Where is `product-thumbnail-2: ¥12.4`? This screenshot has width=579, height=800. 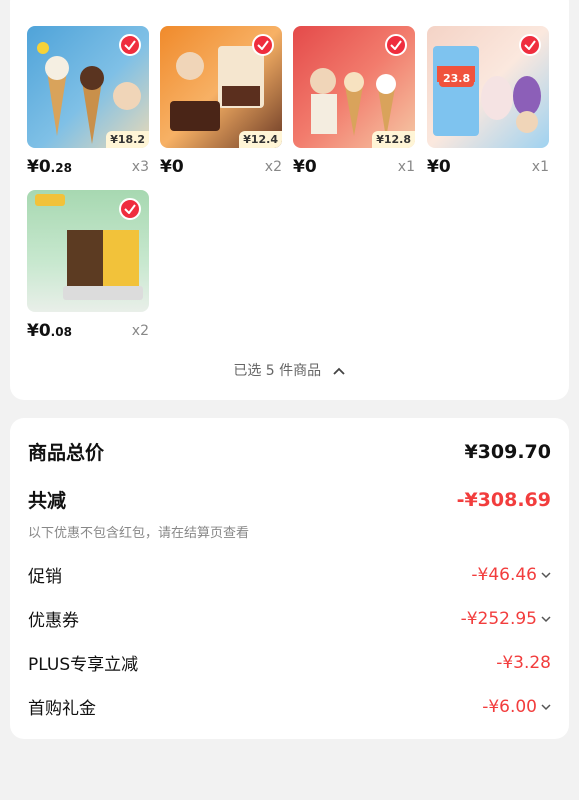
product-thumbnail-2: ¥12.4 is located at coordinates (221, 87).